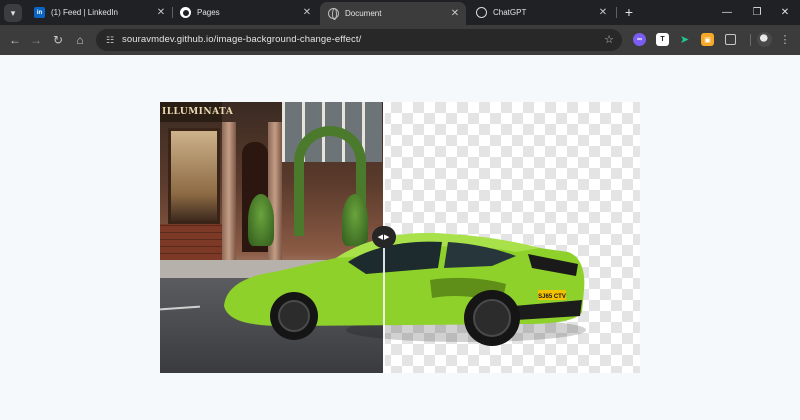 The width and height of the screenshot is (800, 420). Describe the element at coordinates (510, 12) in the screenshot. I see `tab-label: ChatGPT` at that location.